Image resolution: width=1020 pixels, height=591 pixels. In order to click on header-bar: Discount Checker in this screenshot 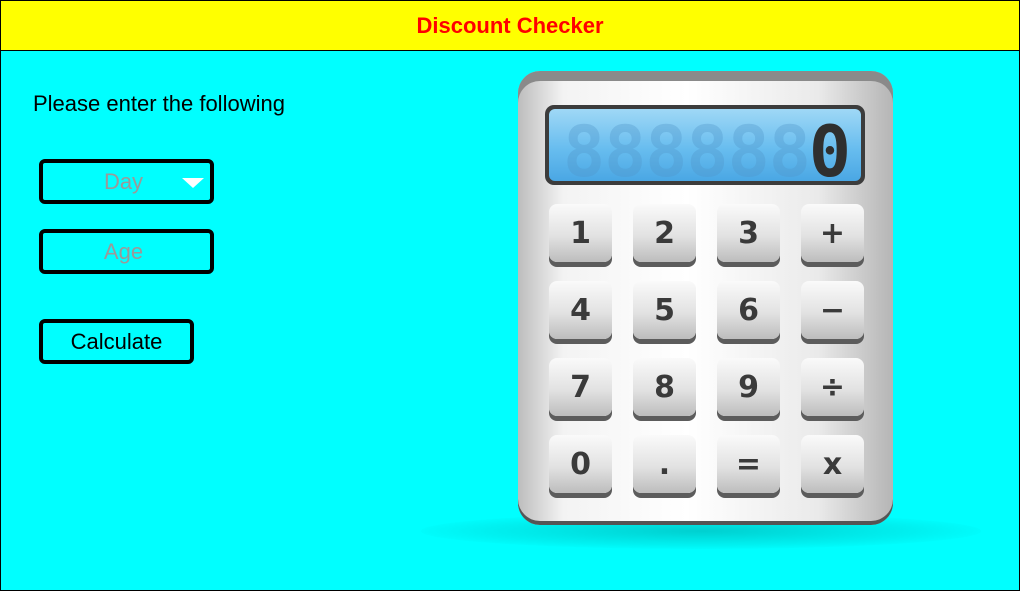, I will do `click(510, 26)`.